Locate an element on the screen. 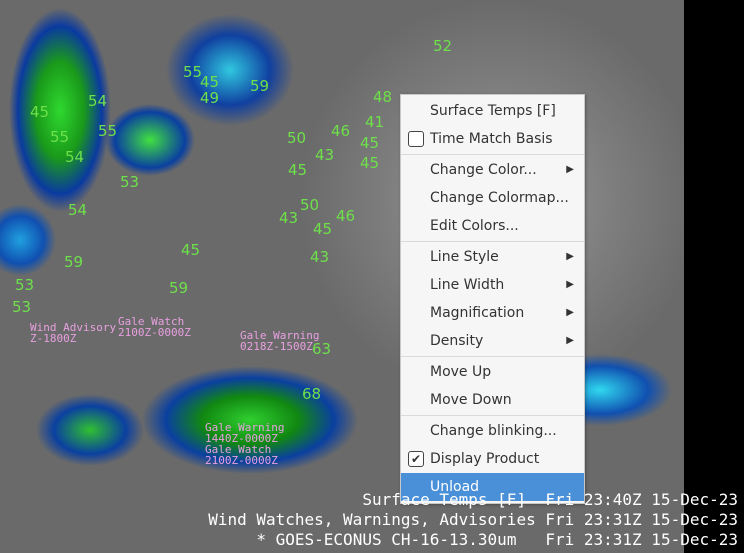 The height and width of the screenshot is (553, 744). warning-label: Wind Advisory Z-1800Z is located at coordinates (73, 333).